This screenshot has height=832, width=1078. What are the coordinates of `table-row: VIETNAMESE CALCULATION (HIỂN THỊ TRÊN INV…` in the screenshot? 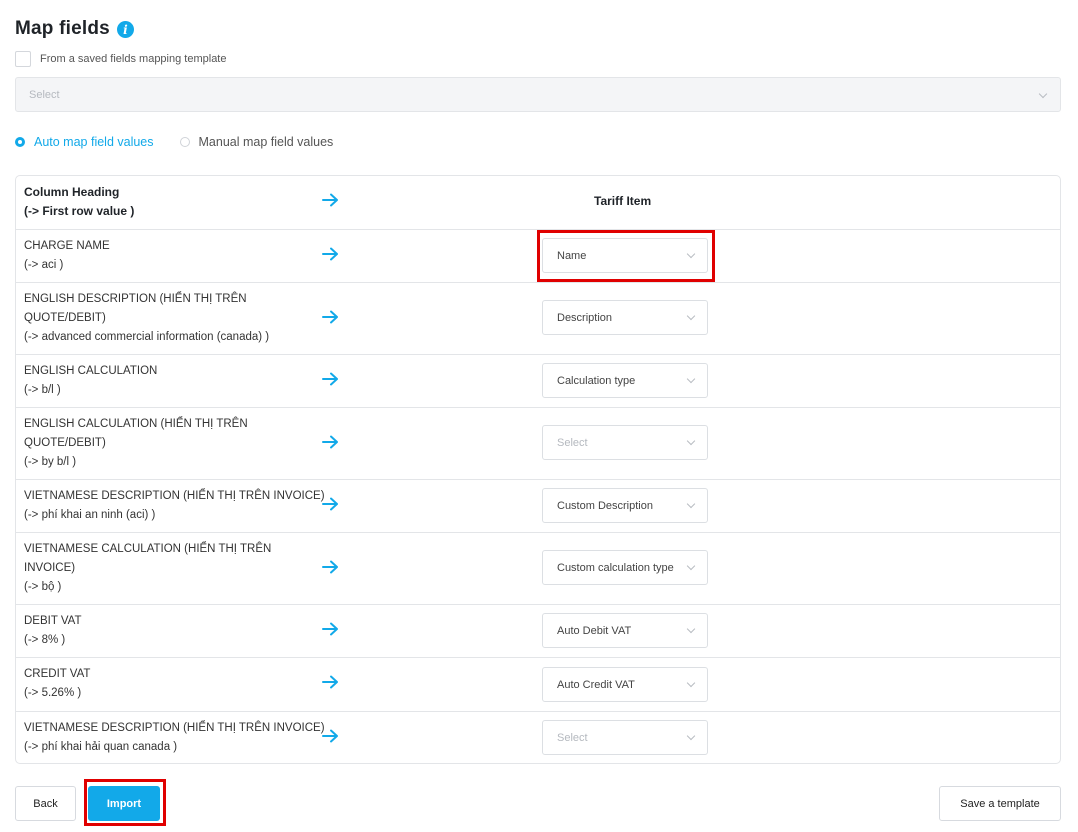 It's located at (538, 568).